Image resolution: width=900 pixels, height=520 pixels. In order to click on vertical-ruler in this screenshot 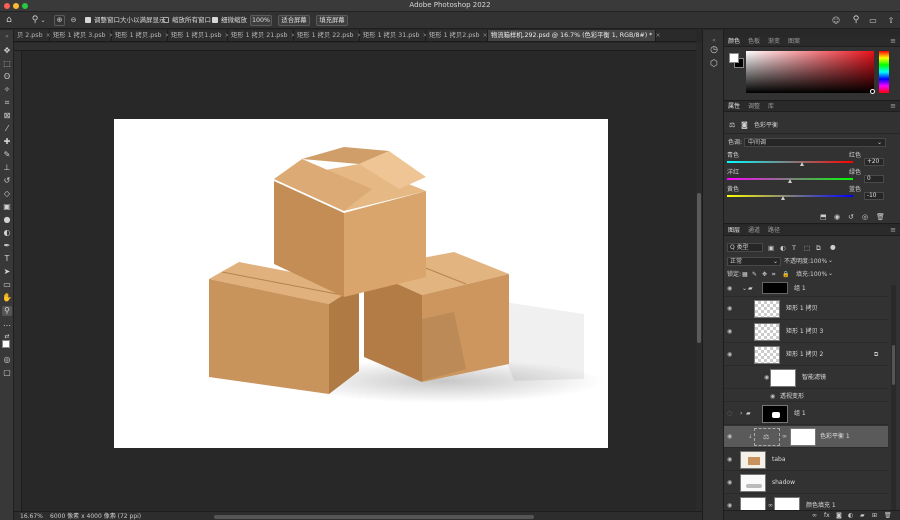, I will do `click(18, 281)`.